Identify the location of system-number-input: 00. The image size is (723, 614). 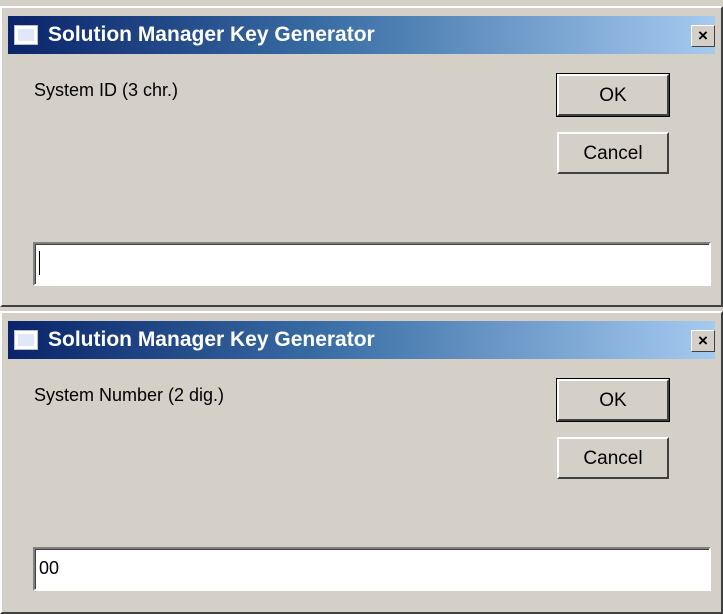
(372, 569).